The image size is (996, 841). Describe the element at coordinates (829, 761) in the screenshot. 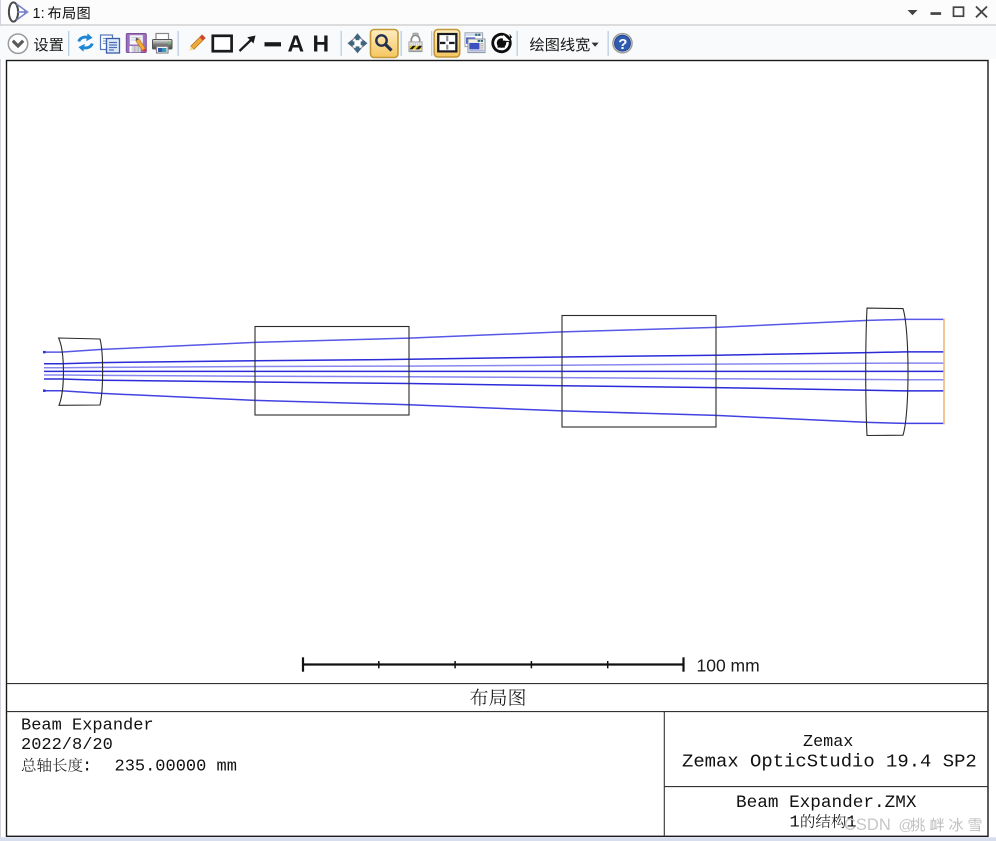

I see `svg-text: Zemax OpticStudio 19.4 SP2` at that location.